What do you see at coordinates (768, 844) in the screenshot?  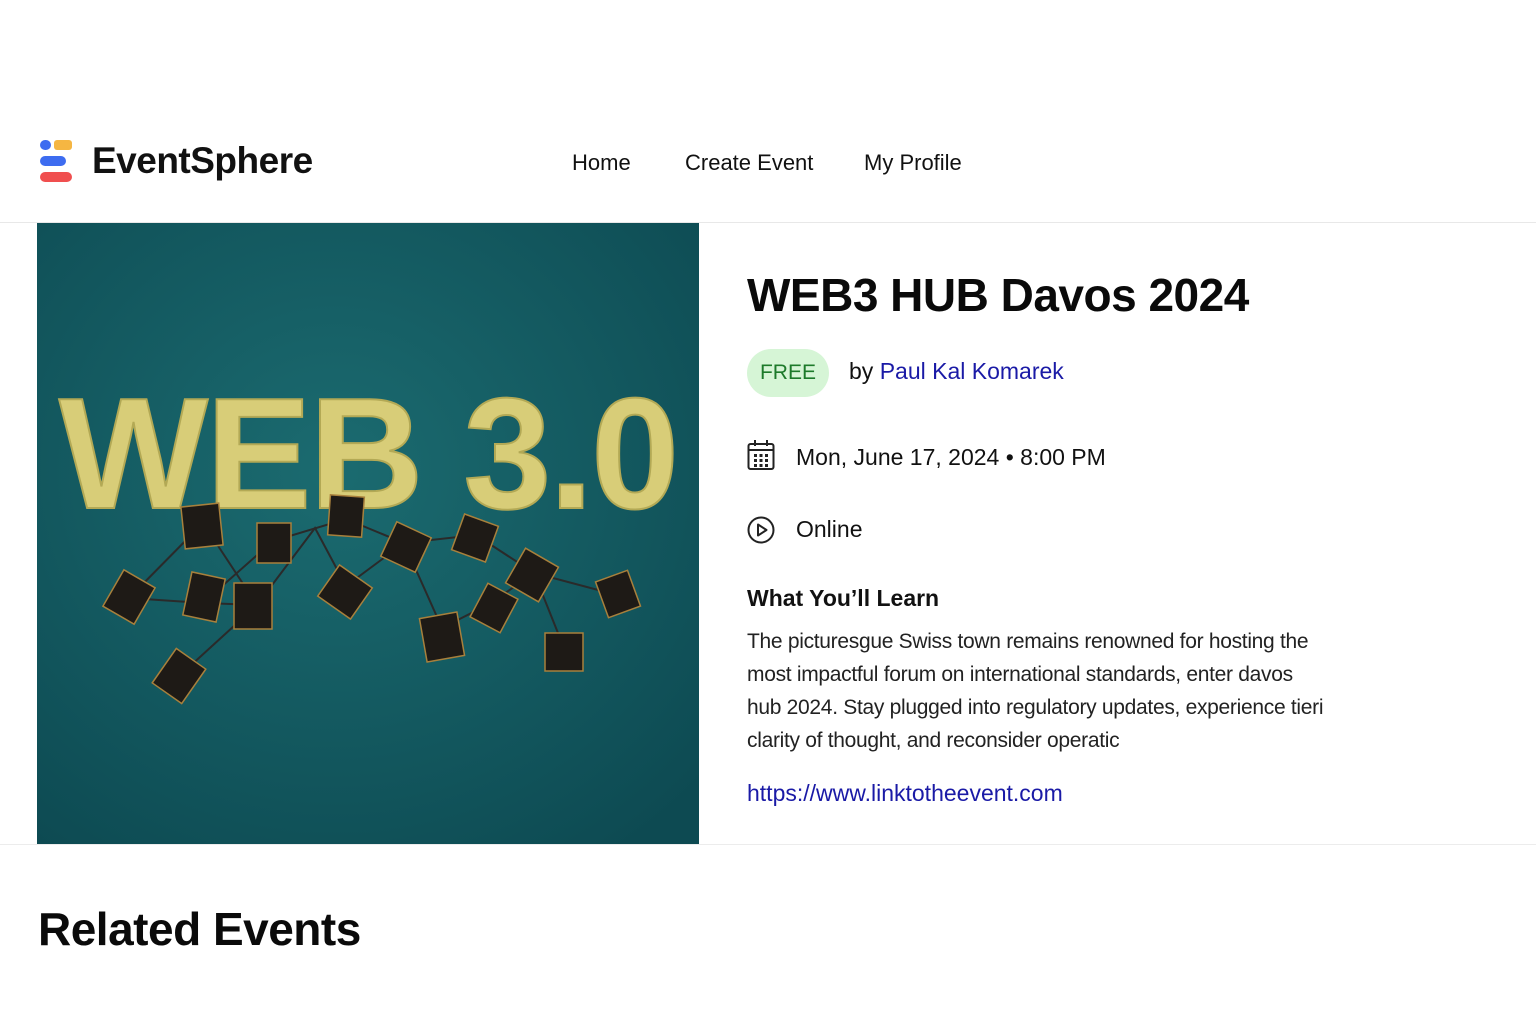 I see `section-divider` at bounding box center [768, 844].